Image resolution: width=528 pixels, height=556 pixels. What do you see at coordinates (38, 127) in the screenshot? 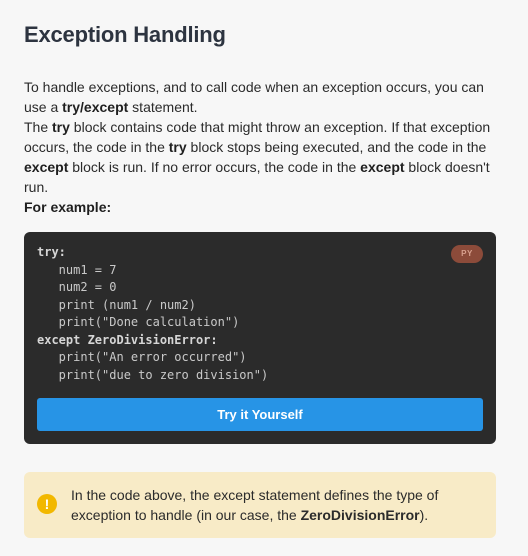
I see `explanation-text-1: The` at bounding box center [38, 127].